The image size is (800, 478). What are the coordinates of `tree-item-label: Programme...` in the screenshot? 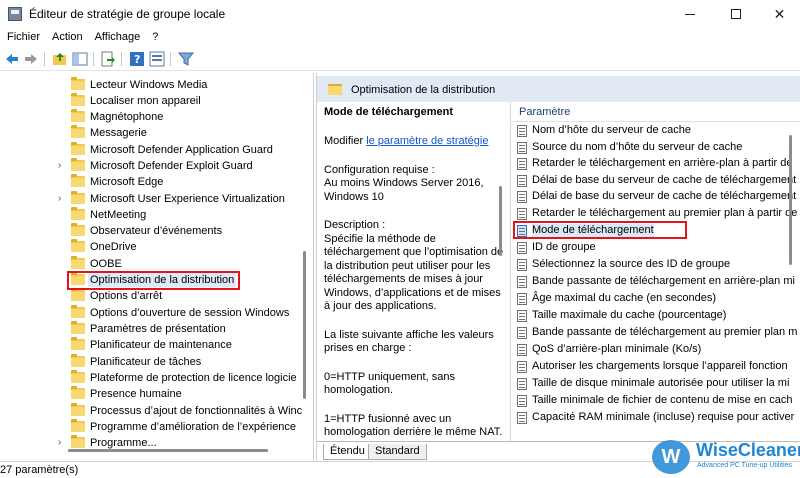 It's located at (123, 443).